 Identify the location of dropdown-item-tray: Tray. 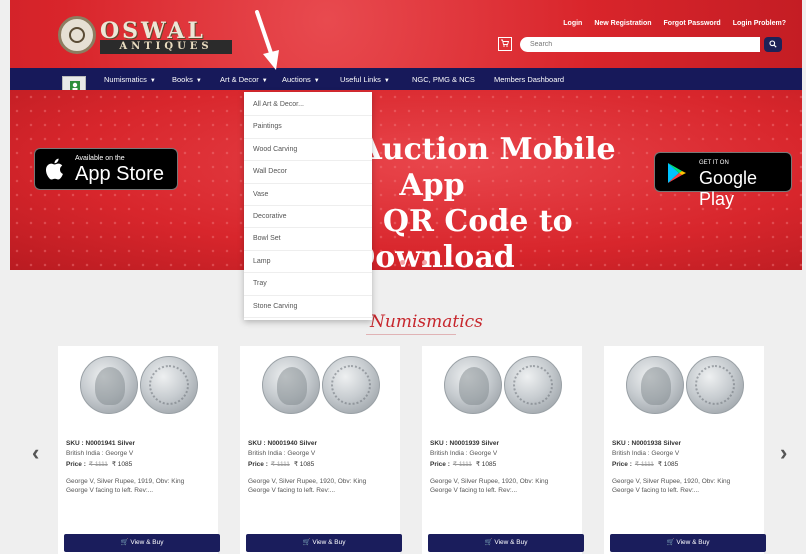
(308, 284).